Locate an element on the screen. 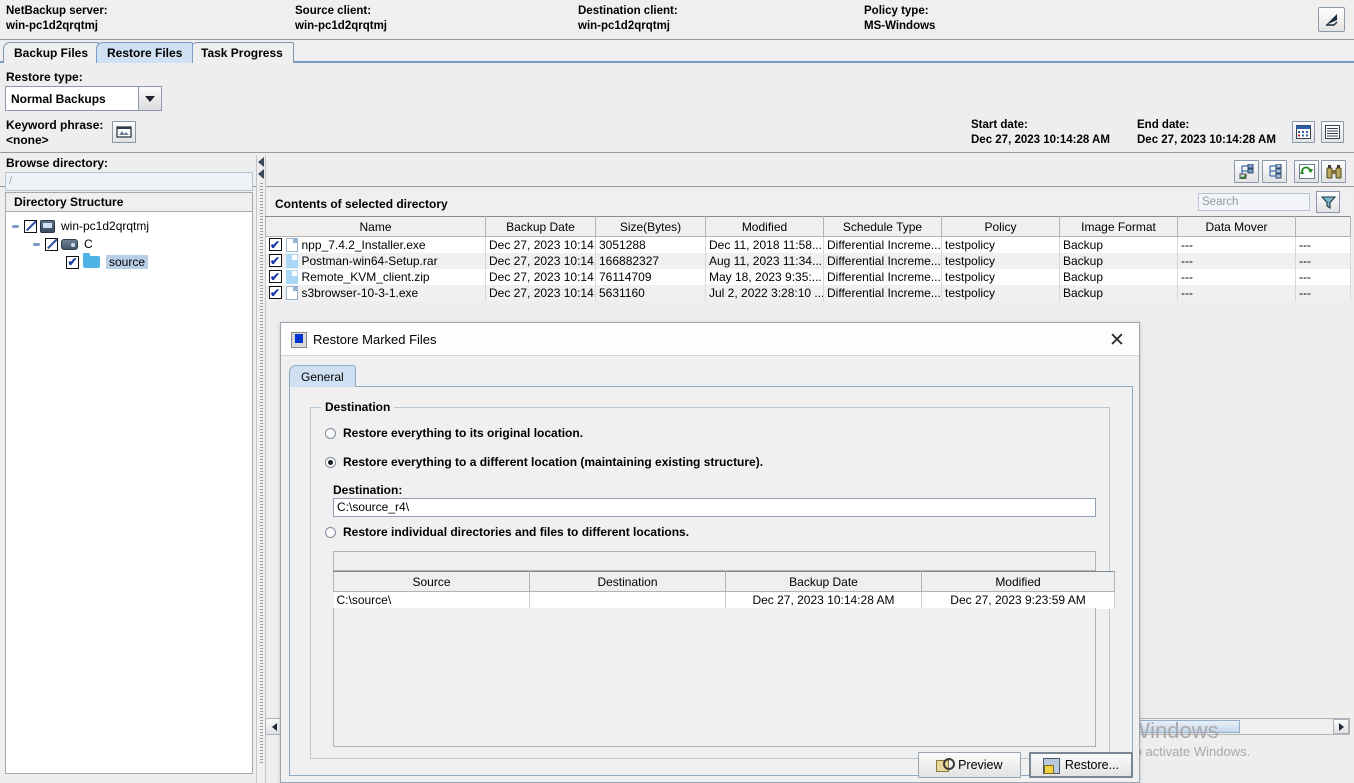  cell-name: ✔ Remote_KVM_client.zip is located at coordinates (375, 276).